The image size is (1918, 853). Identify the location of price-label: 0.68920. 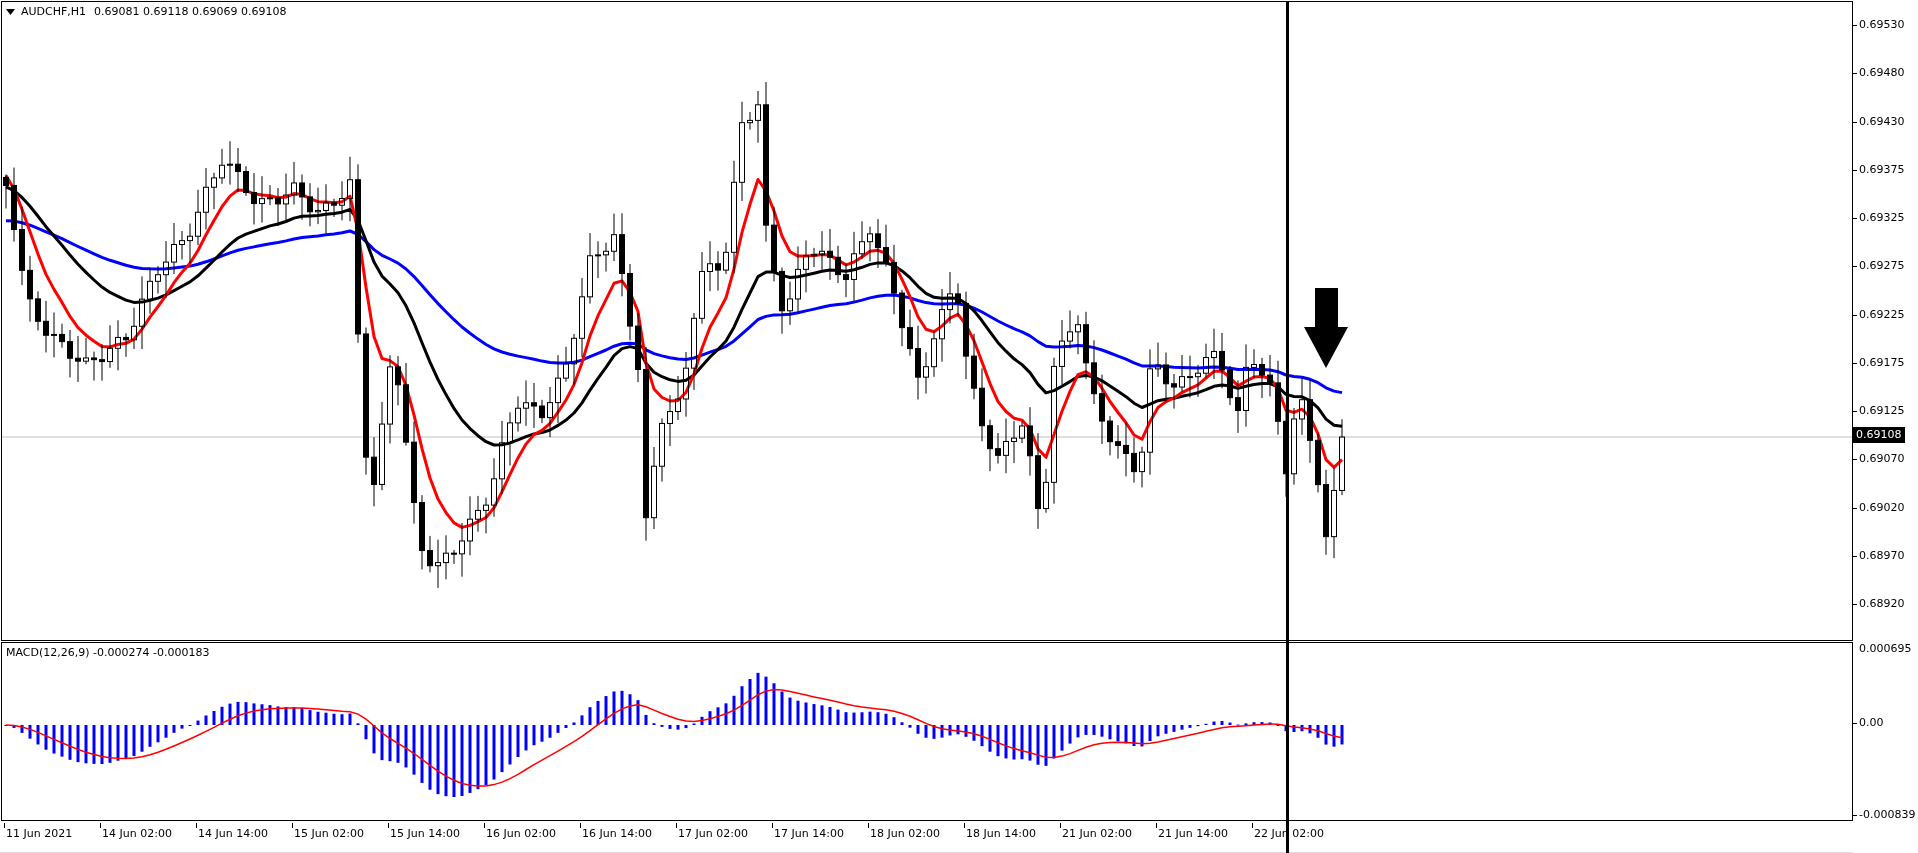
(1882, 604).